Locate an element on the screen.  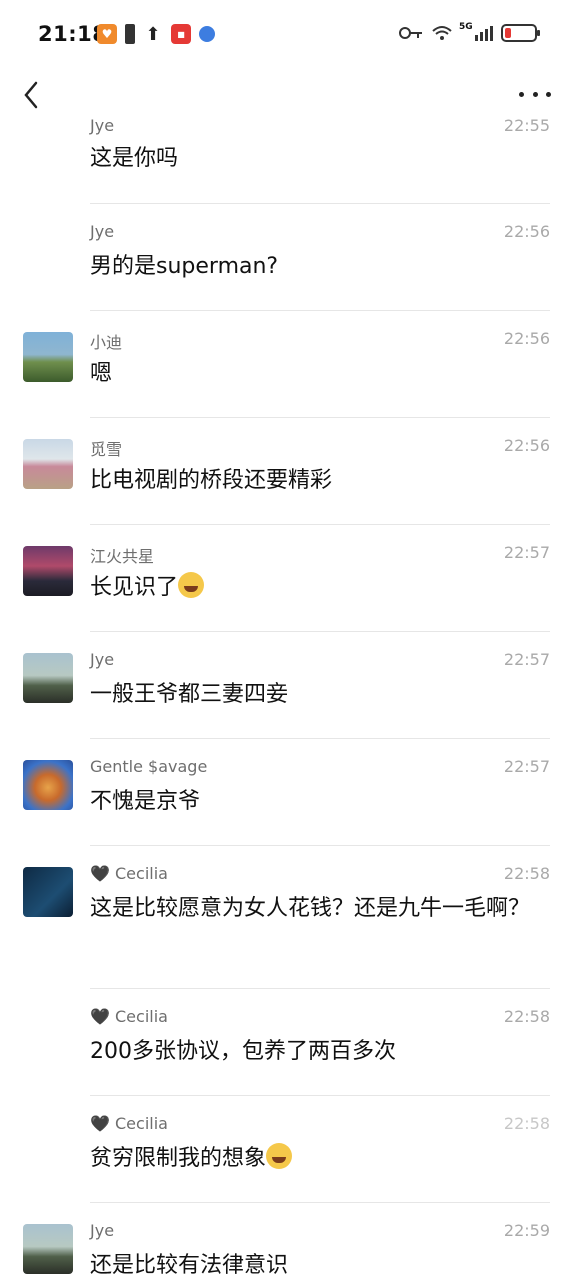
list-item: 🖤 Cecilia 22:58 200多张协议，包养了两百多次 is located at coordinates (286, 1042).